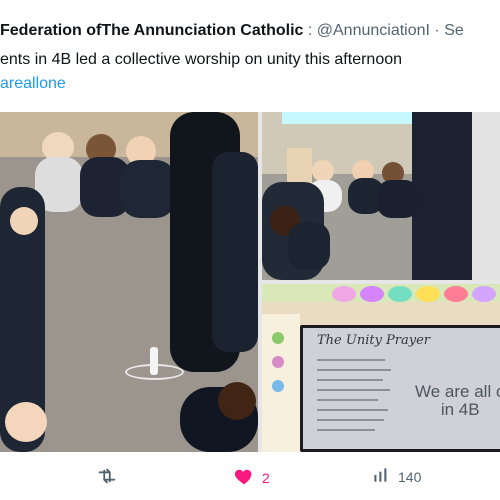  What do you see at coordinates (410, 476) in the screenshot?
I see `views-count: 140` at bounding box center [410, 476].